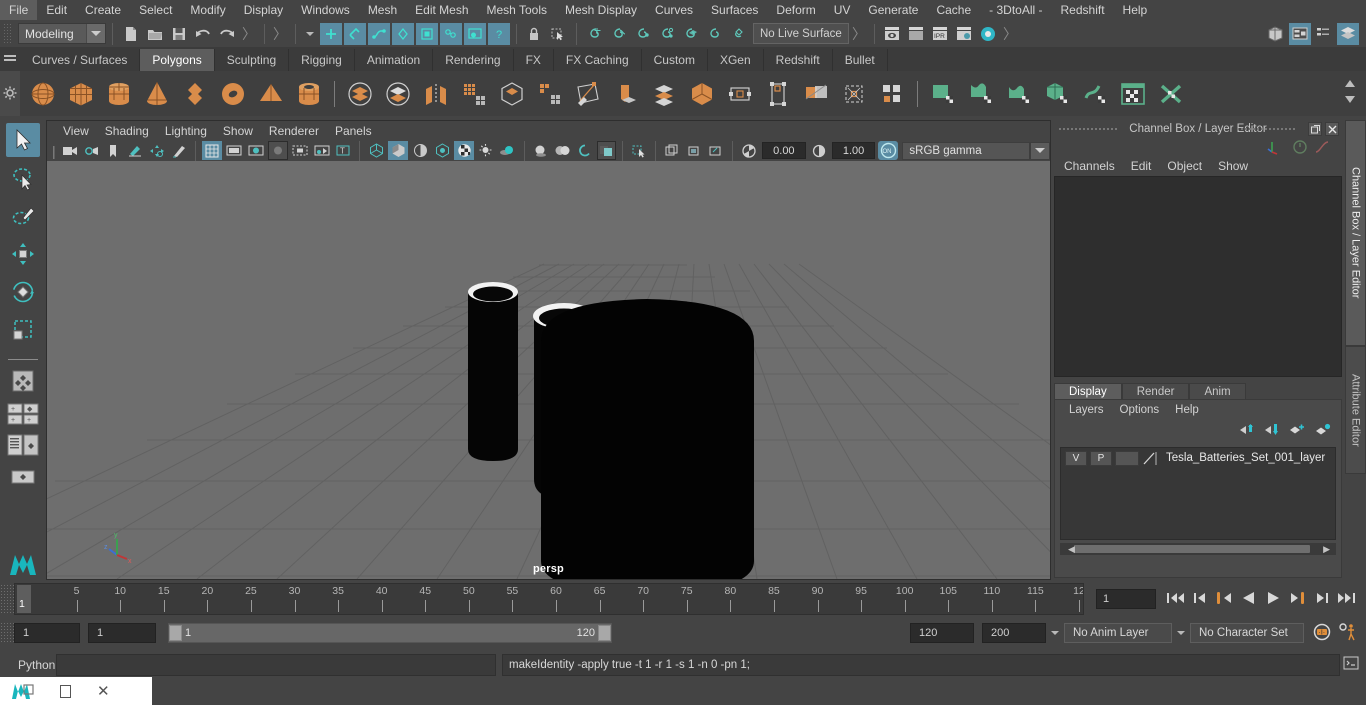 This screenshot has height=705, width=1366. I want to click on menu-item-edit-mesh: Edit Mesh, so click(441, 10).